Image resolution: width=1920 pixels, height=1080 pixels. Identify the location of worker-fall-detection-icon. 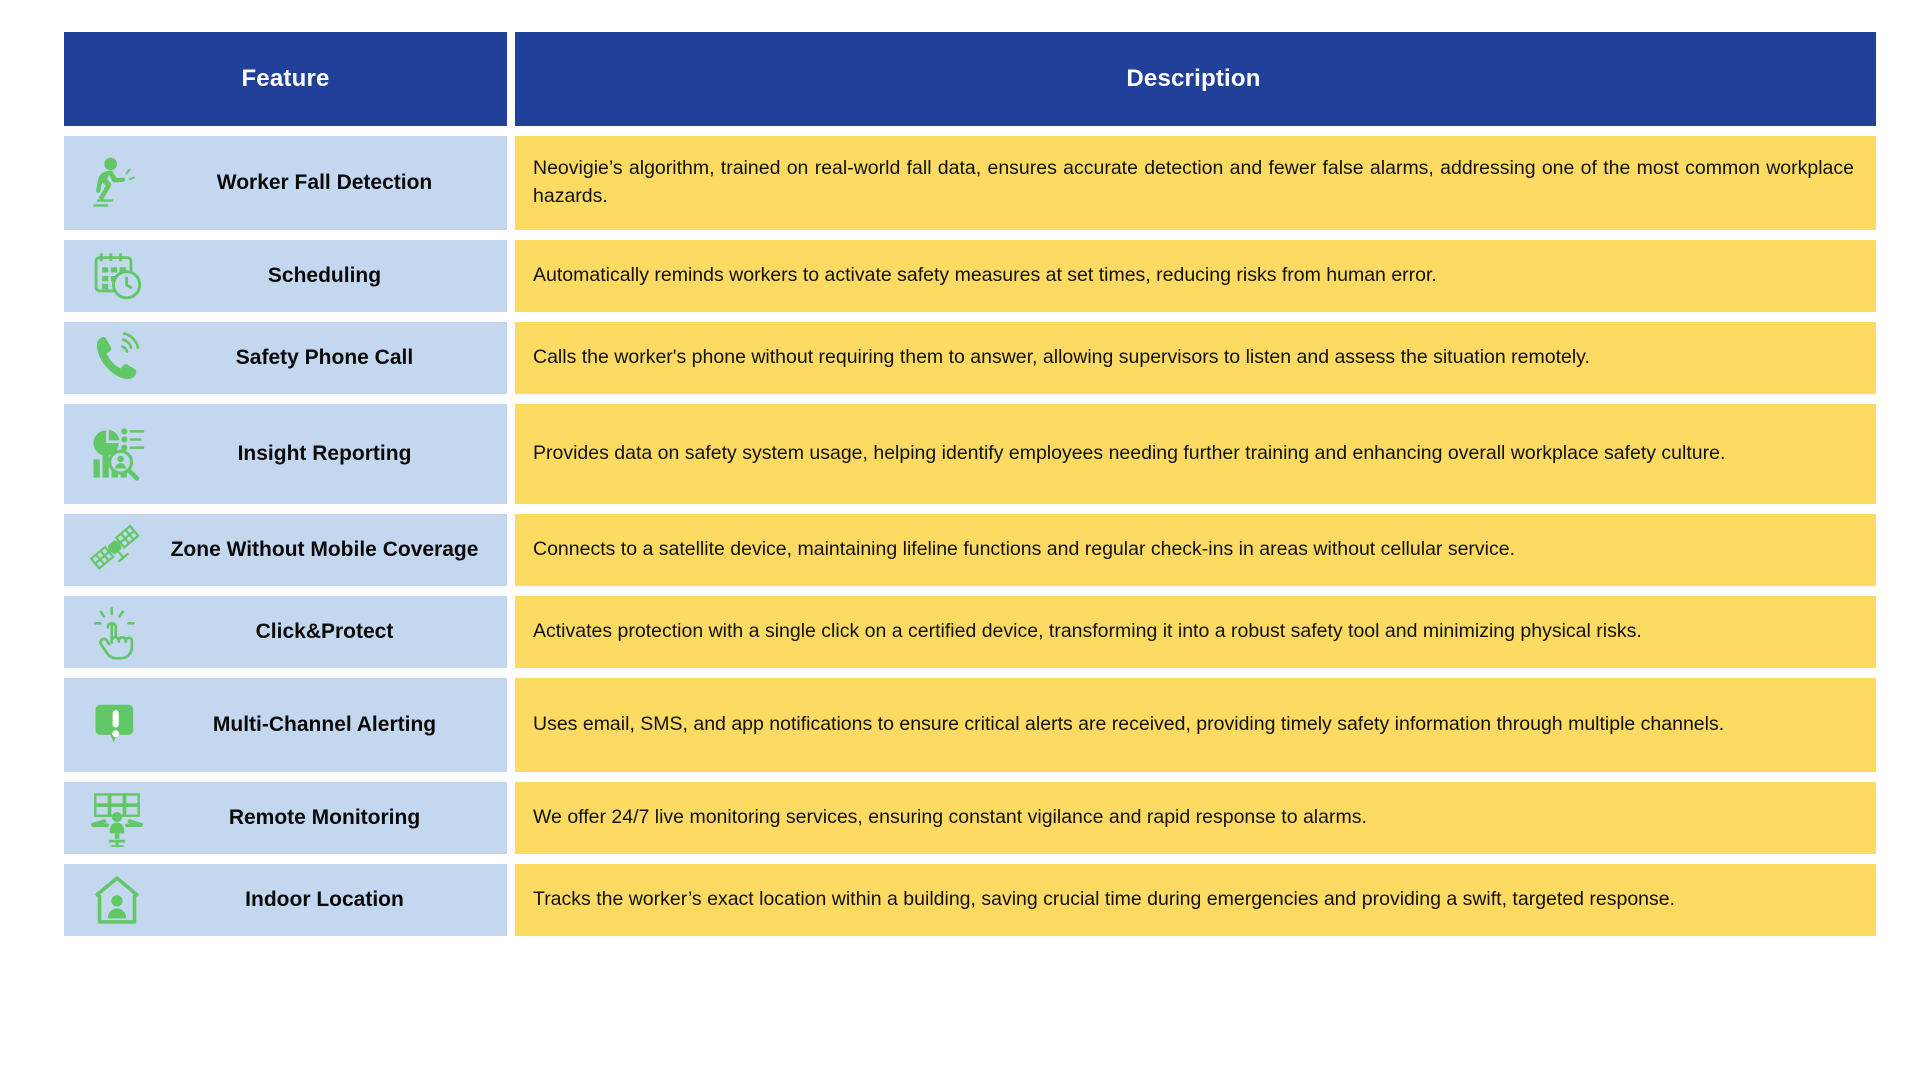
(117, 183).